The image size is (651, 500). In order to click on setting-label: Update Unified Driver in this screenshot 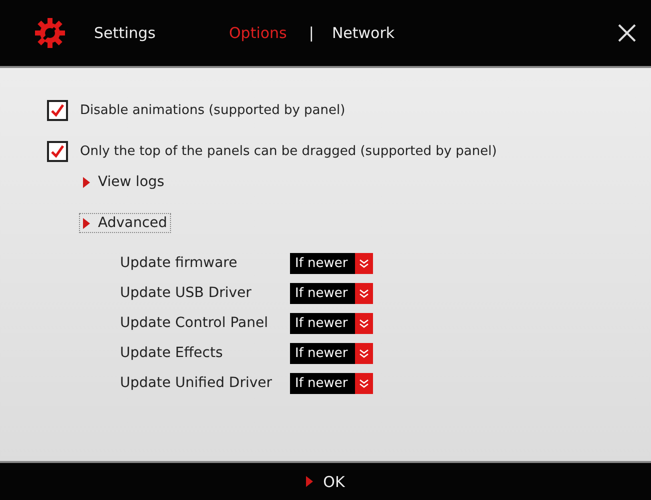, I will do `click(197, 383)`.